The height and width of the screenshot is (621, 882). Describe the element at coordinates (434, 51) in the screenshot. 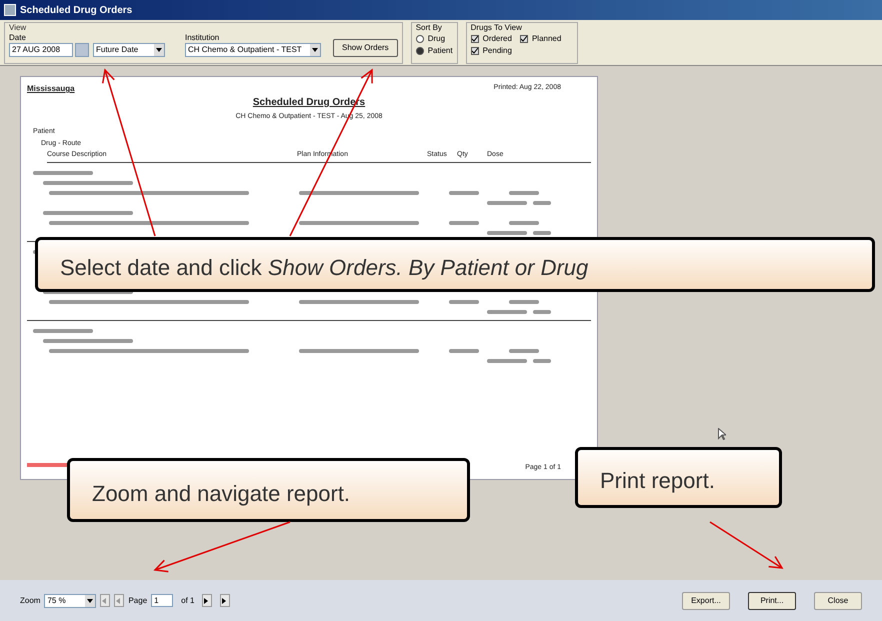

I see `sort-option: Patient` at that location.